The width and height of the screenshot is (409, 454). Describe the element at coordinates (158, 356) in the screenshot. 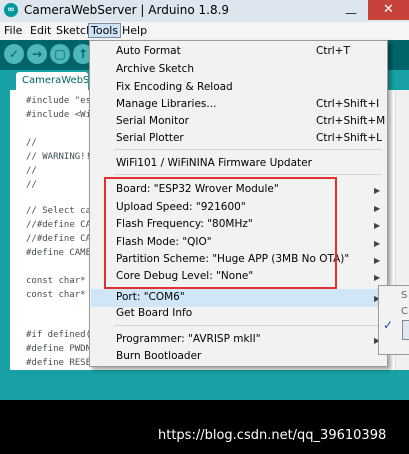

I see `menu-item-burn-bootloader: Burn Bootloader` at that location.